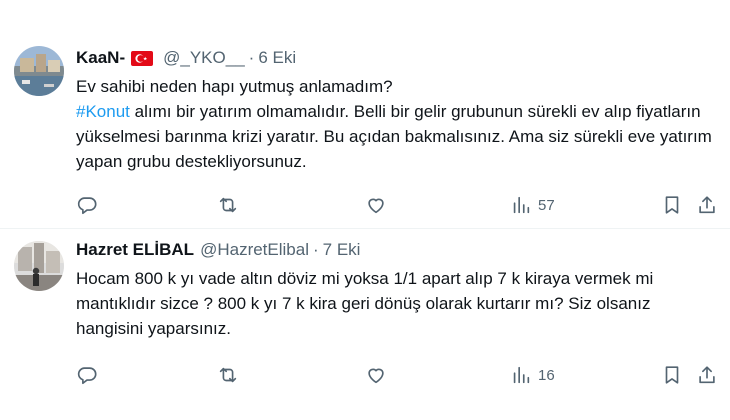  Describe the element at coordinates (401, 375) in the screenshot. I see `tweet-actions: 16` at that location.